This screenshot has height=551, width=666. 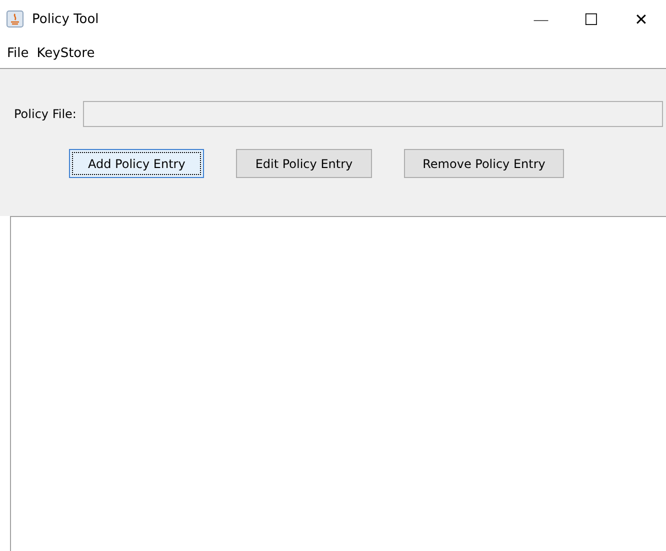 I want to click on window-title: Policy Tool, so click(x=65, y=19).